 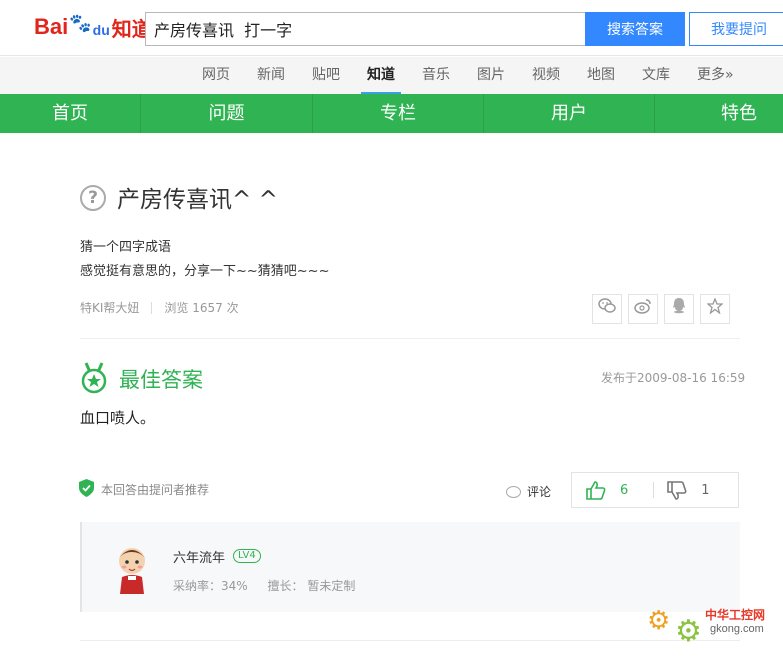 What do you see at coordinates (227, 113) in the screenshot?
I see `section-nav-questions: 问题` at bounding box center [227, 113].